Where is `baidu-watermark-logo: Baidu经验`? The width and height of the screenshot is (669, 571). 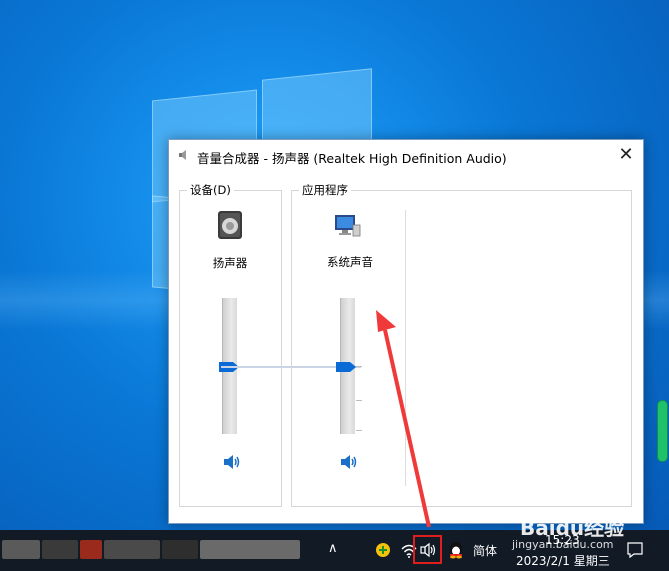 baidu-watermark-logo: Baidu经验 is located at coordinates (572, 528).